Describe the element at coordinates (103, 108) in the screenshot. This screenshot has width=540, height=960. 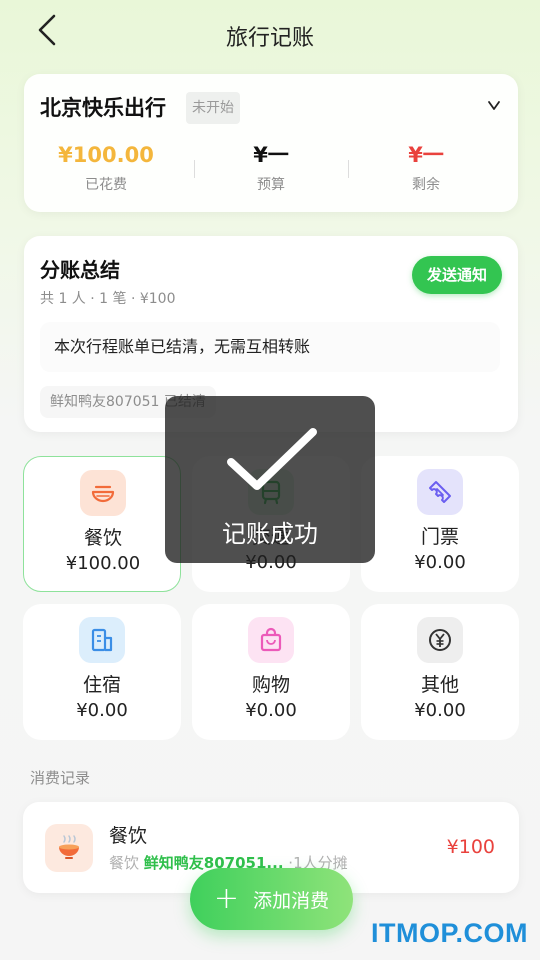
I see `trip-name: 北京快乐出行` at that location.